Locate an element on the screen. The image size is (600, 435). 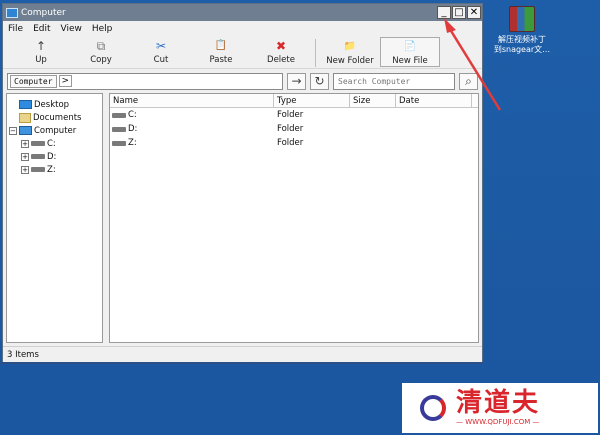
watermark: 清道夫 — WWW.QDFUJI.COM — is located at coordinates (500, 408).